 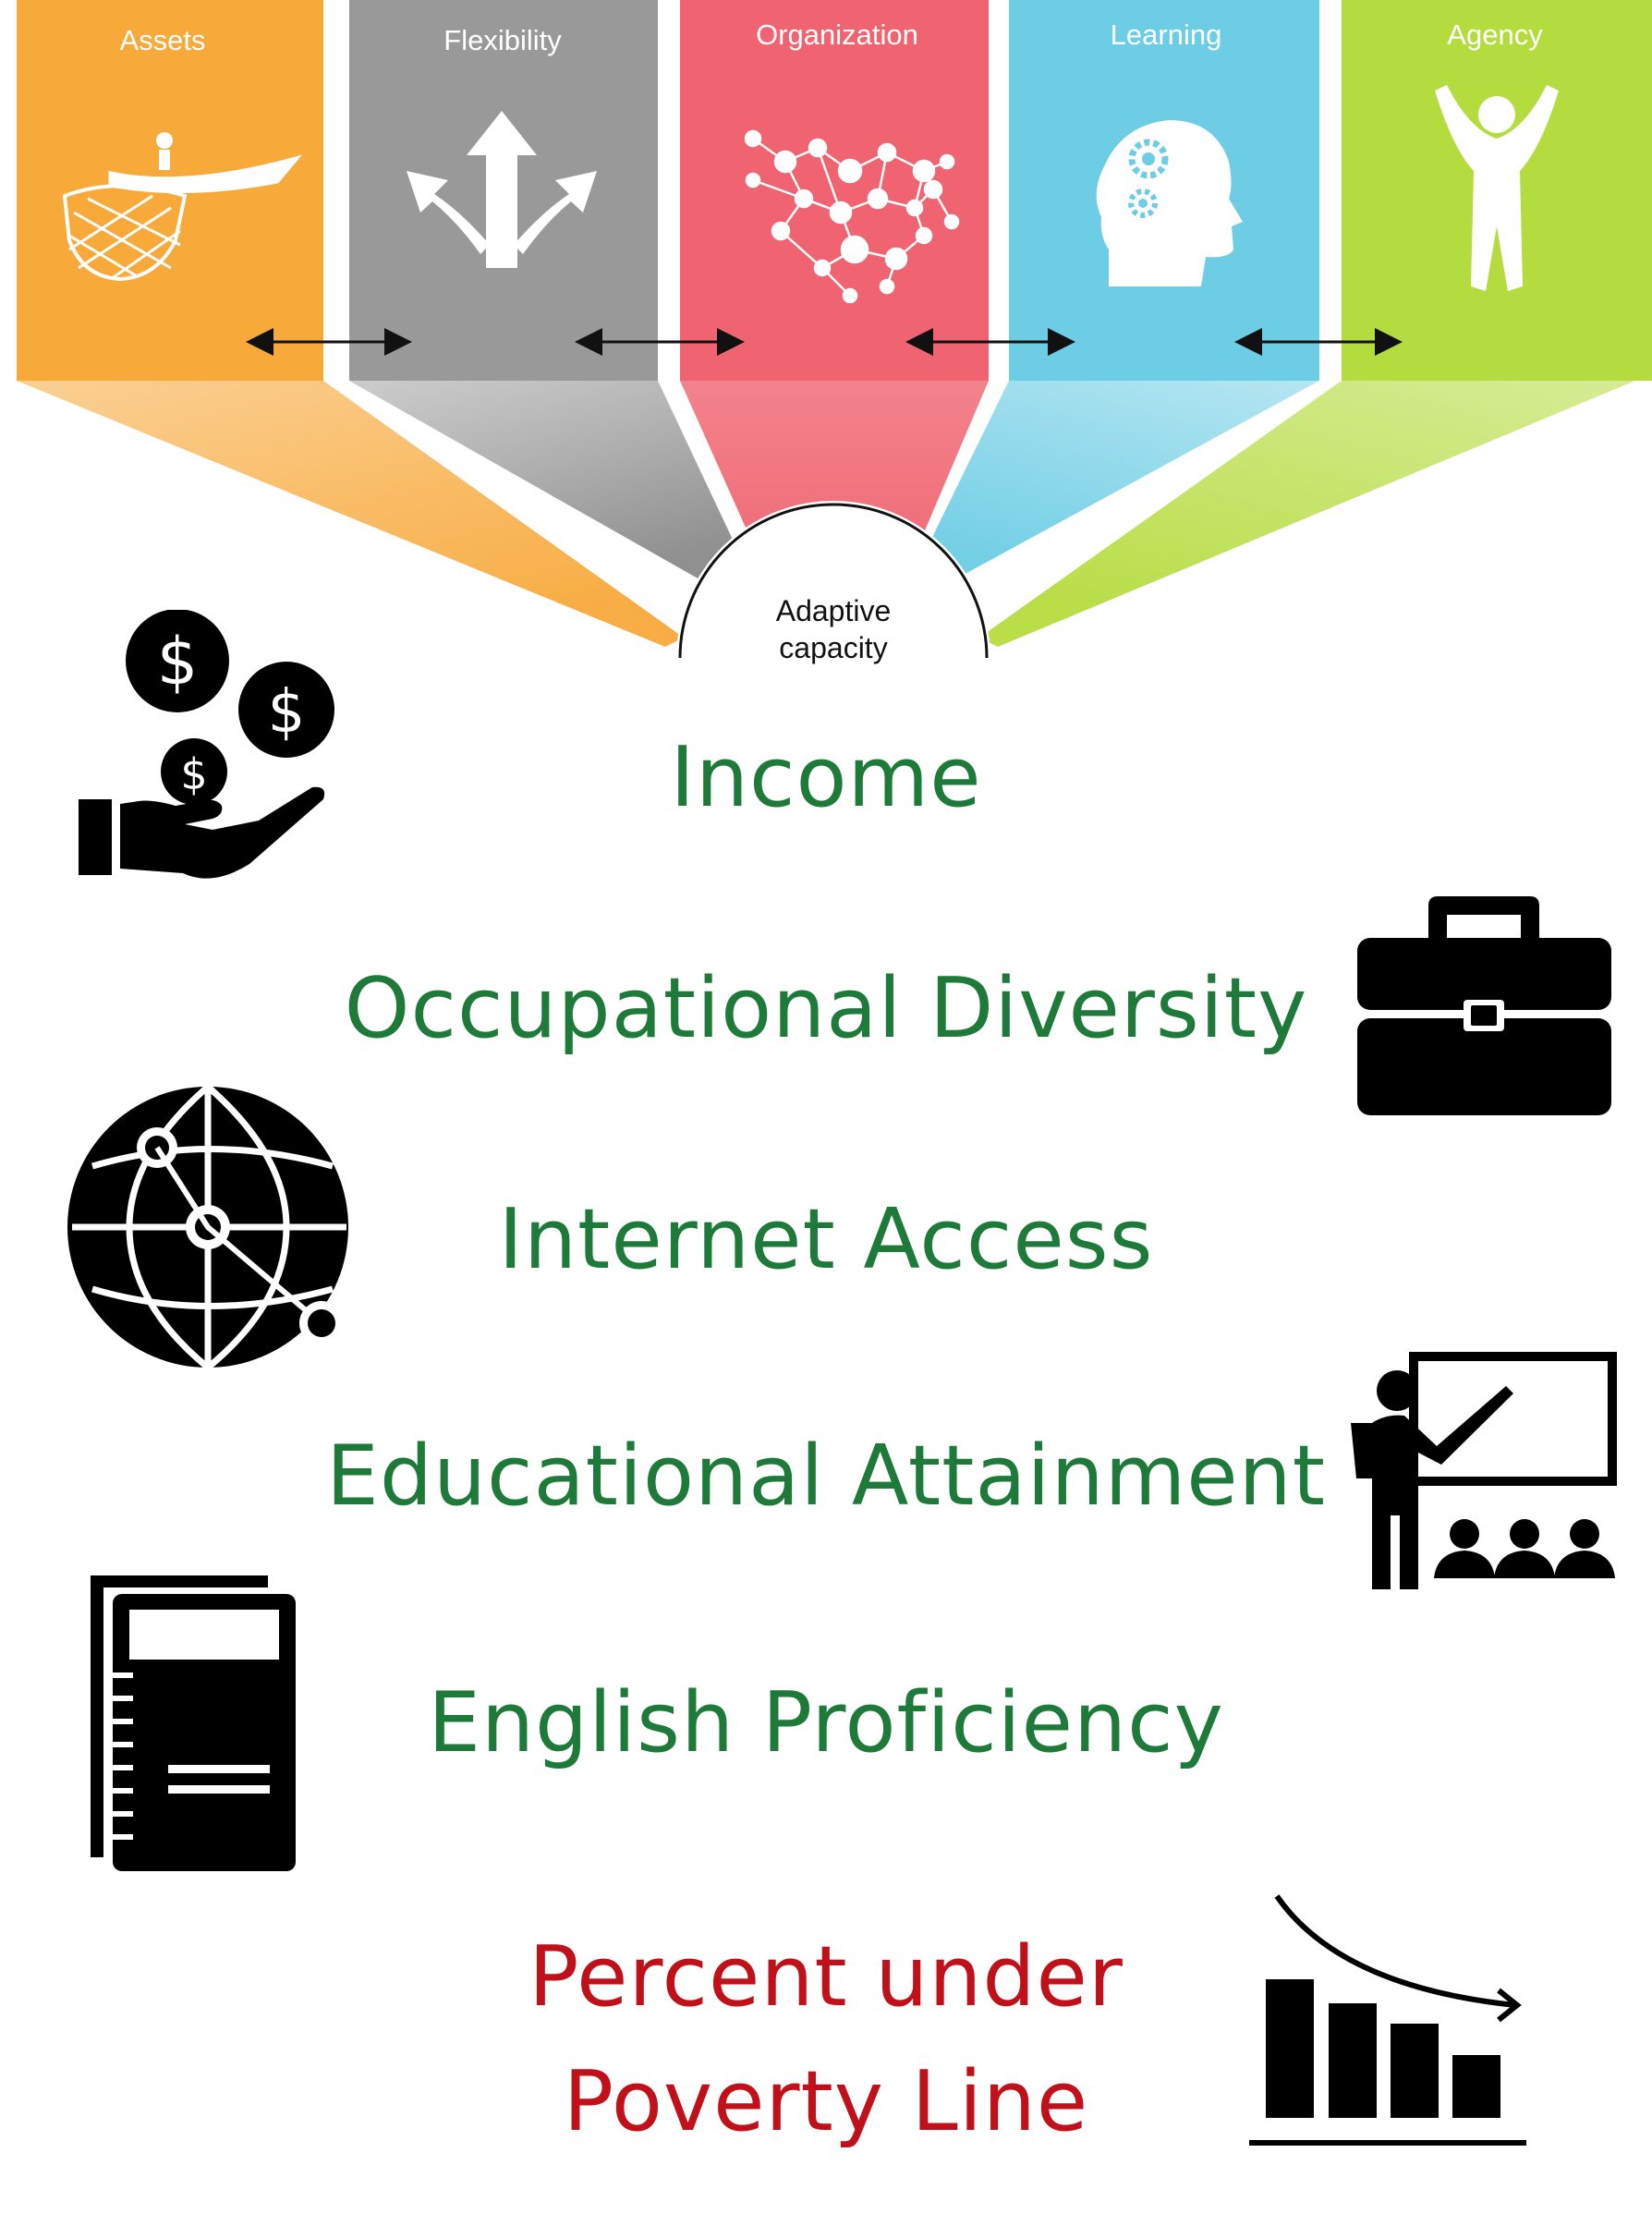 What do you see at coordinates (212, 1229) in the screenshot?
I see `globe-network-icon` at bounding box center [212, 1229].